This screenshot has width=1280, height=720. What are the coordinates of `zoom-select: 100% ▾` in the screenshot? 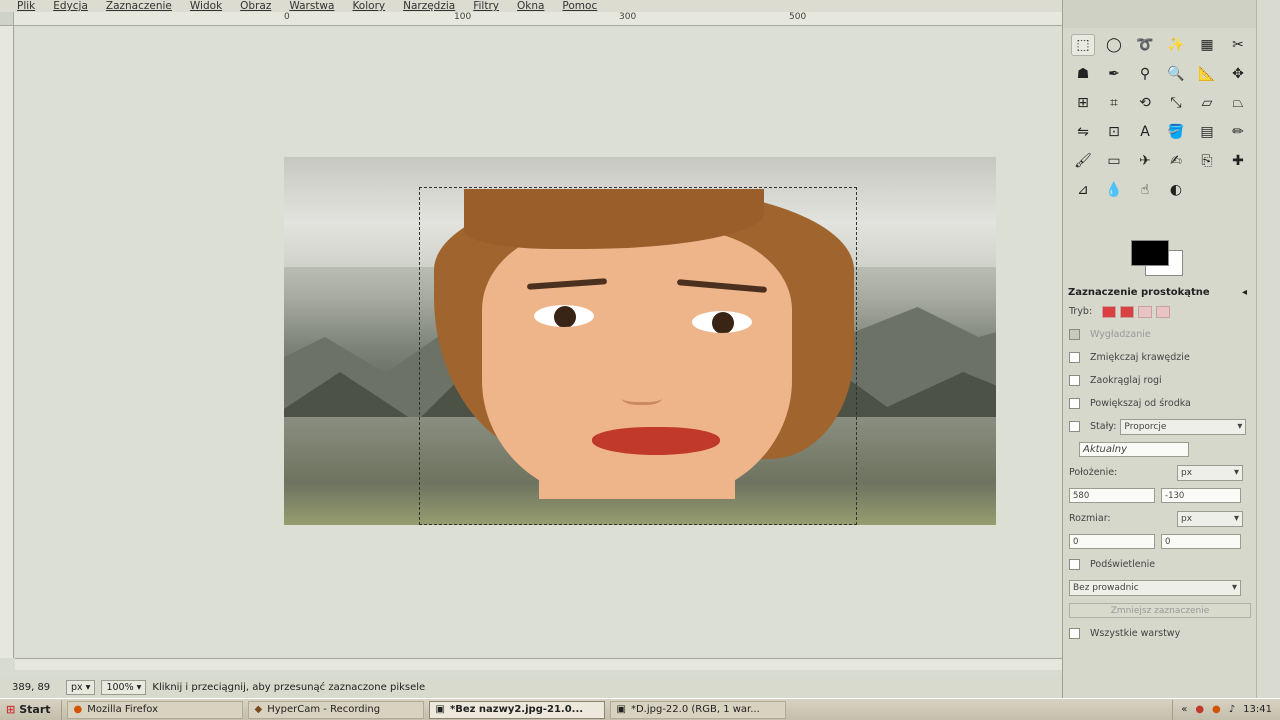 It's located at (124, 687).